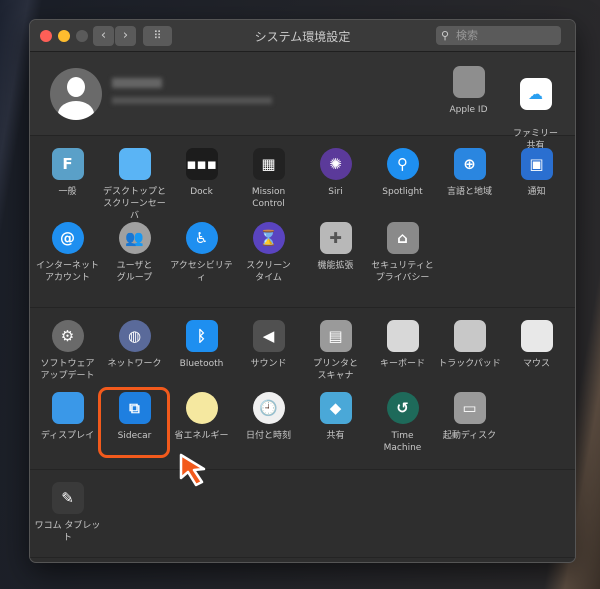 The width and height of the screenshot is (600, 589). I want to click on screen-time-icon: ⌛, so click(268, 238).